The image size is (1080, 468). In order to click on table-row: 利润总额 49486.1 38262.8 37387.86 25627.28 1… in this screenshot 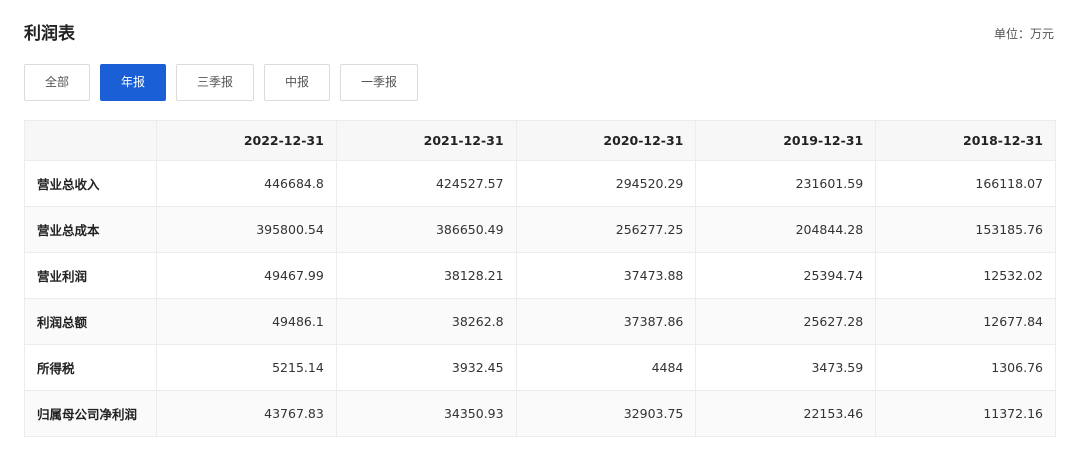, I will do `click(540, 321)`.